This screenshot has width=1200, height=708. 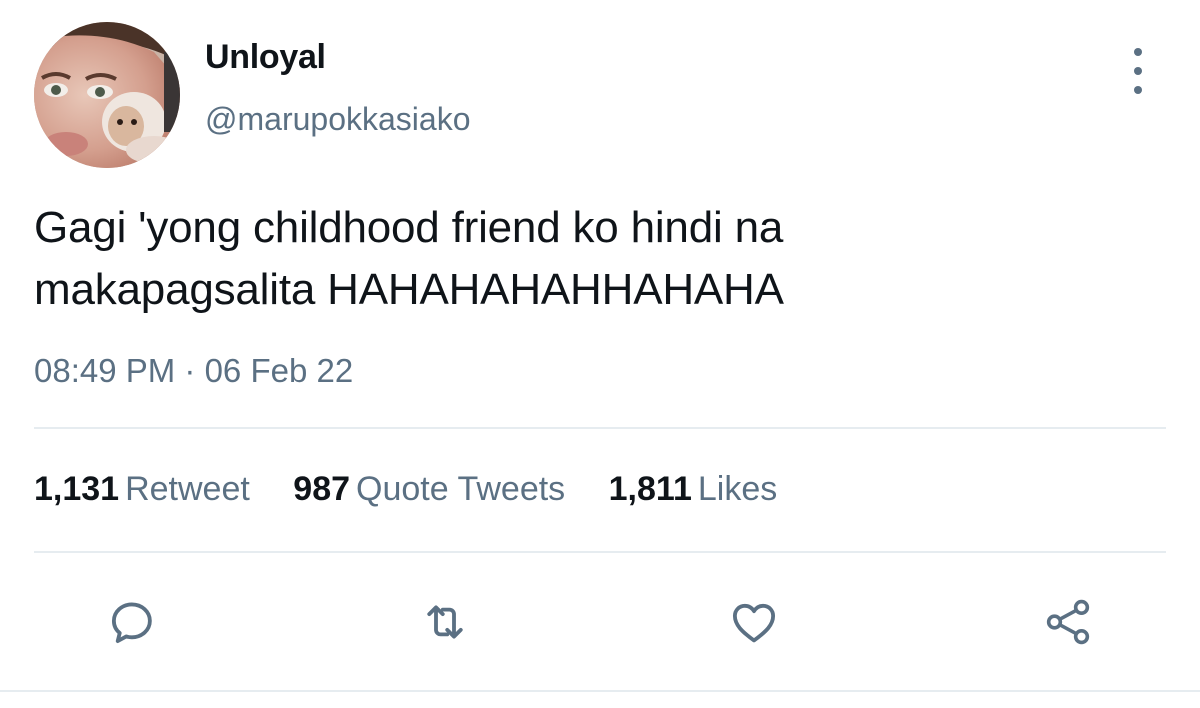 I want to click on avatar-photo, so click(x=107, y=95).